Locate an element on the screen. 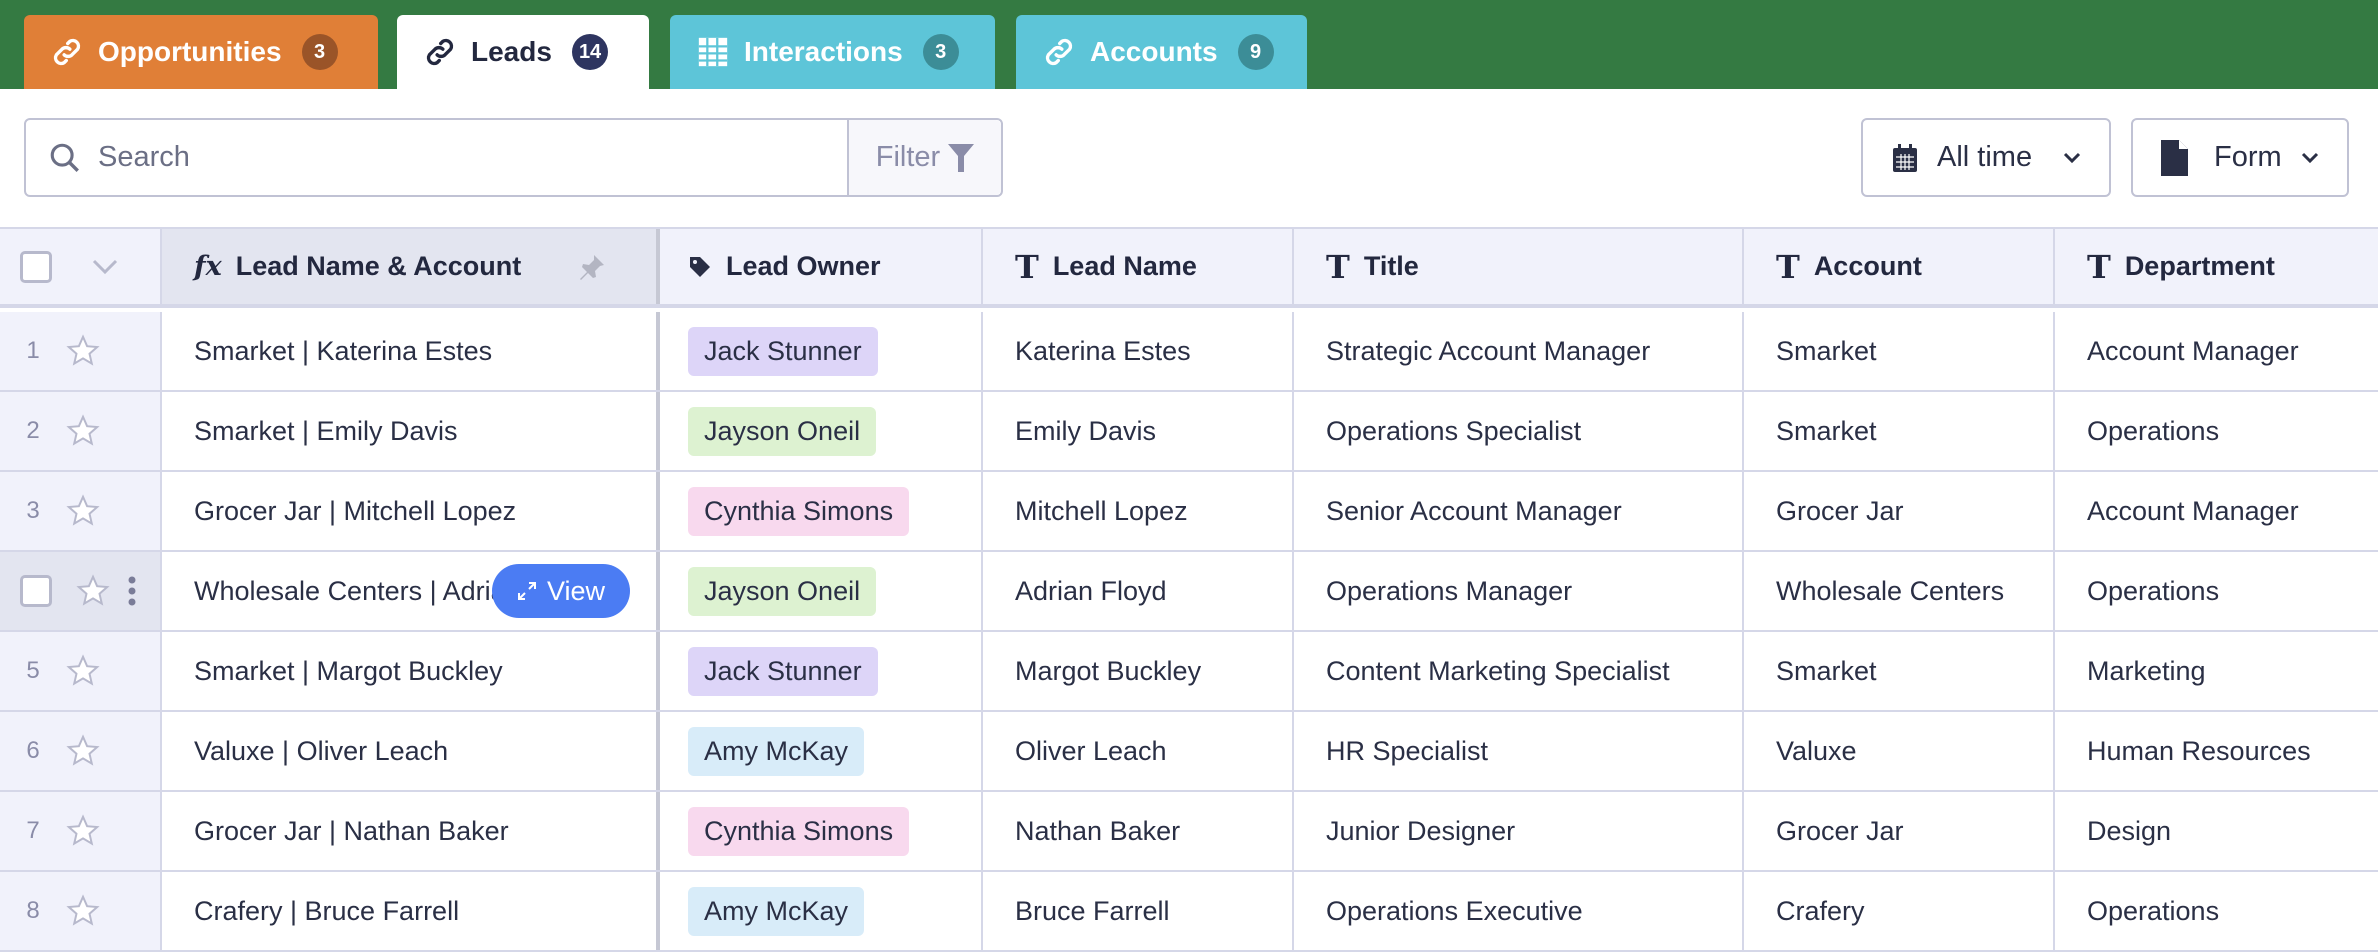 Image resolution: width=2378 pixels, height=952 pixels. cell-title: Content Marketing Specialist is located at coordinates (1519, 671).